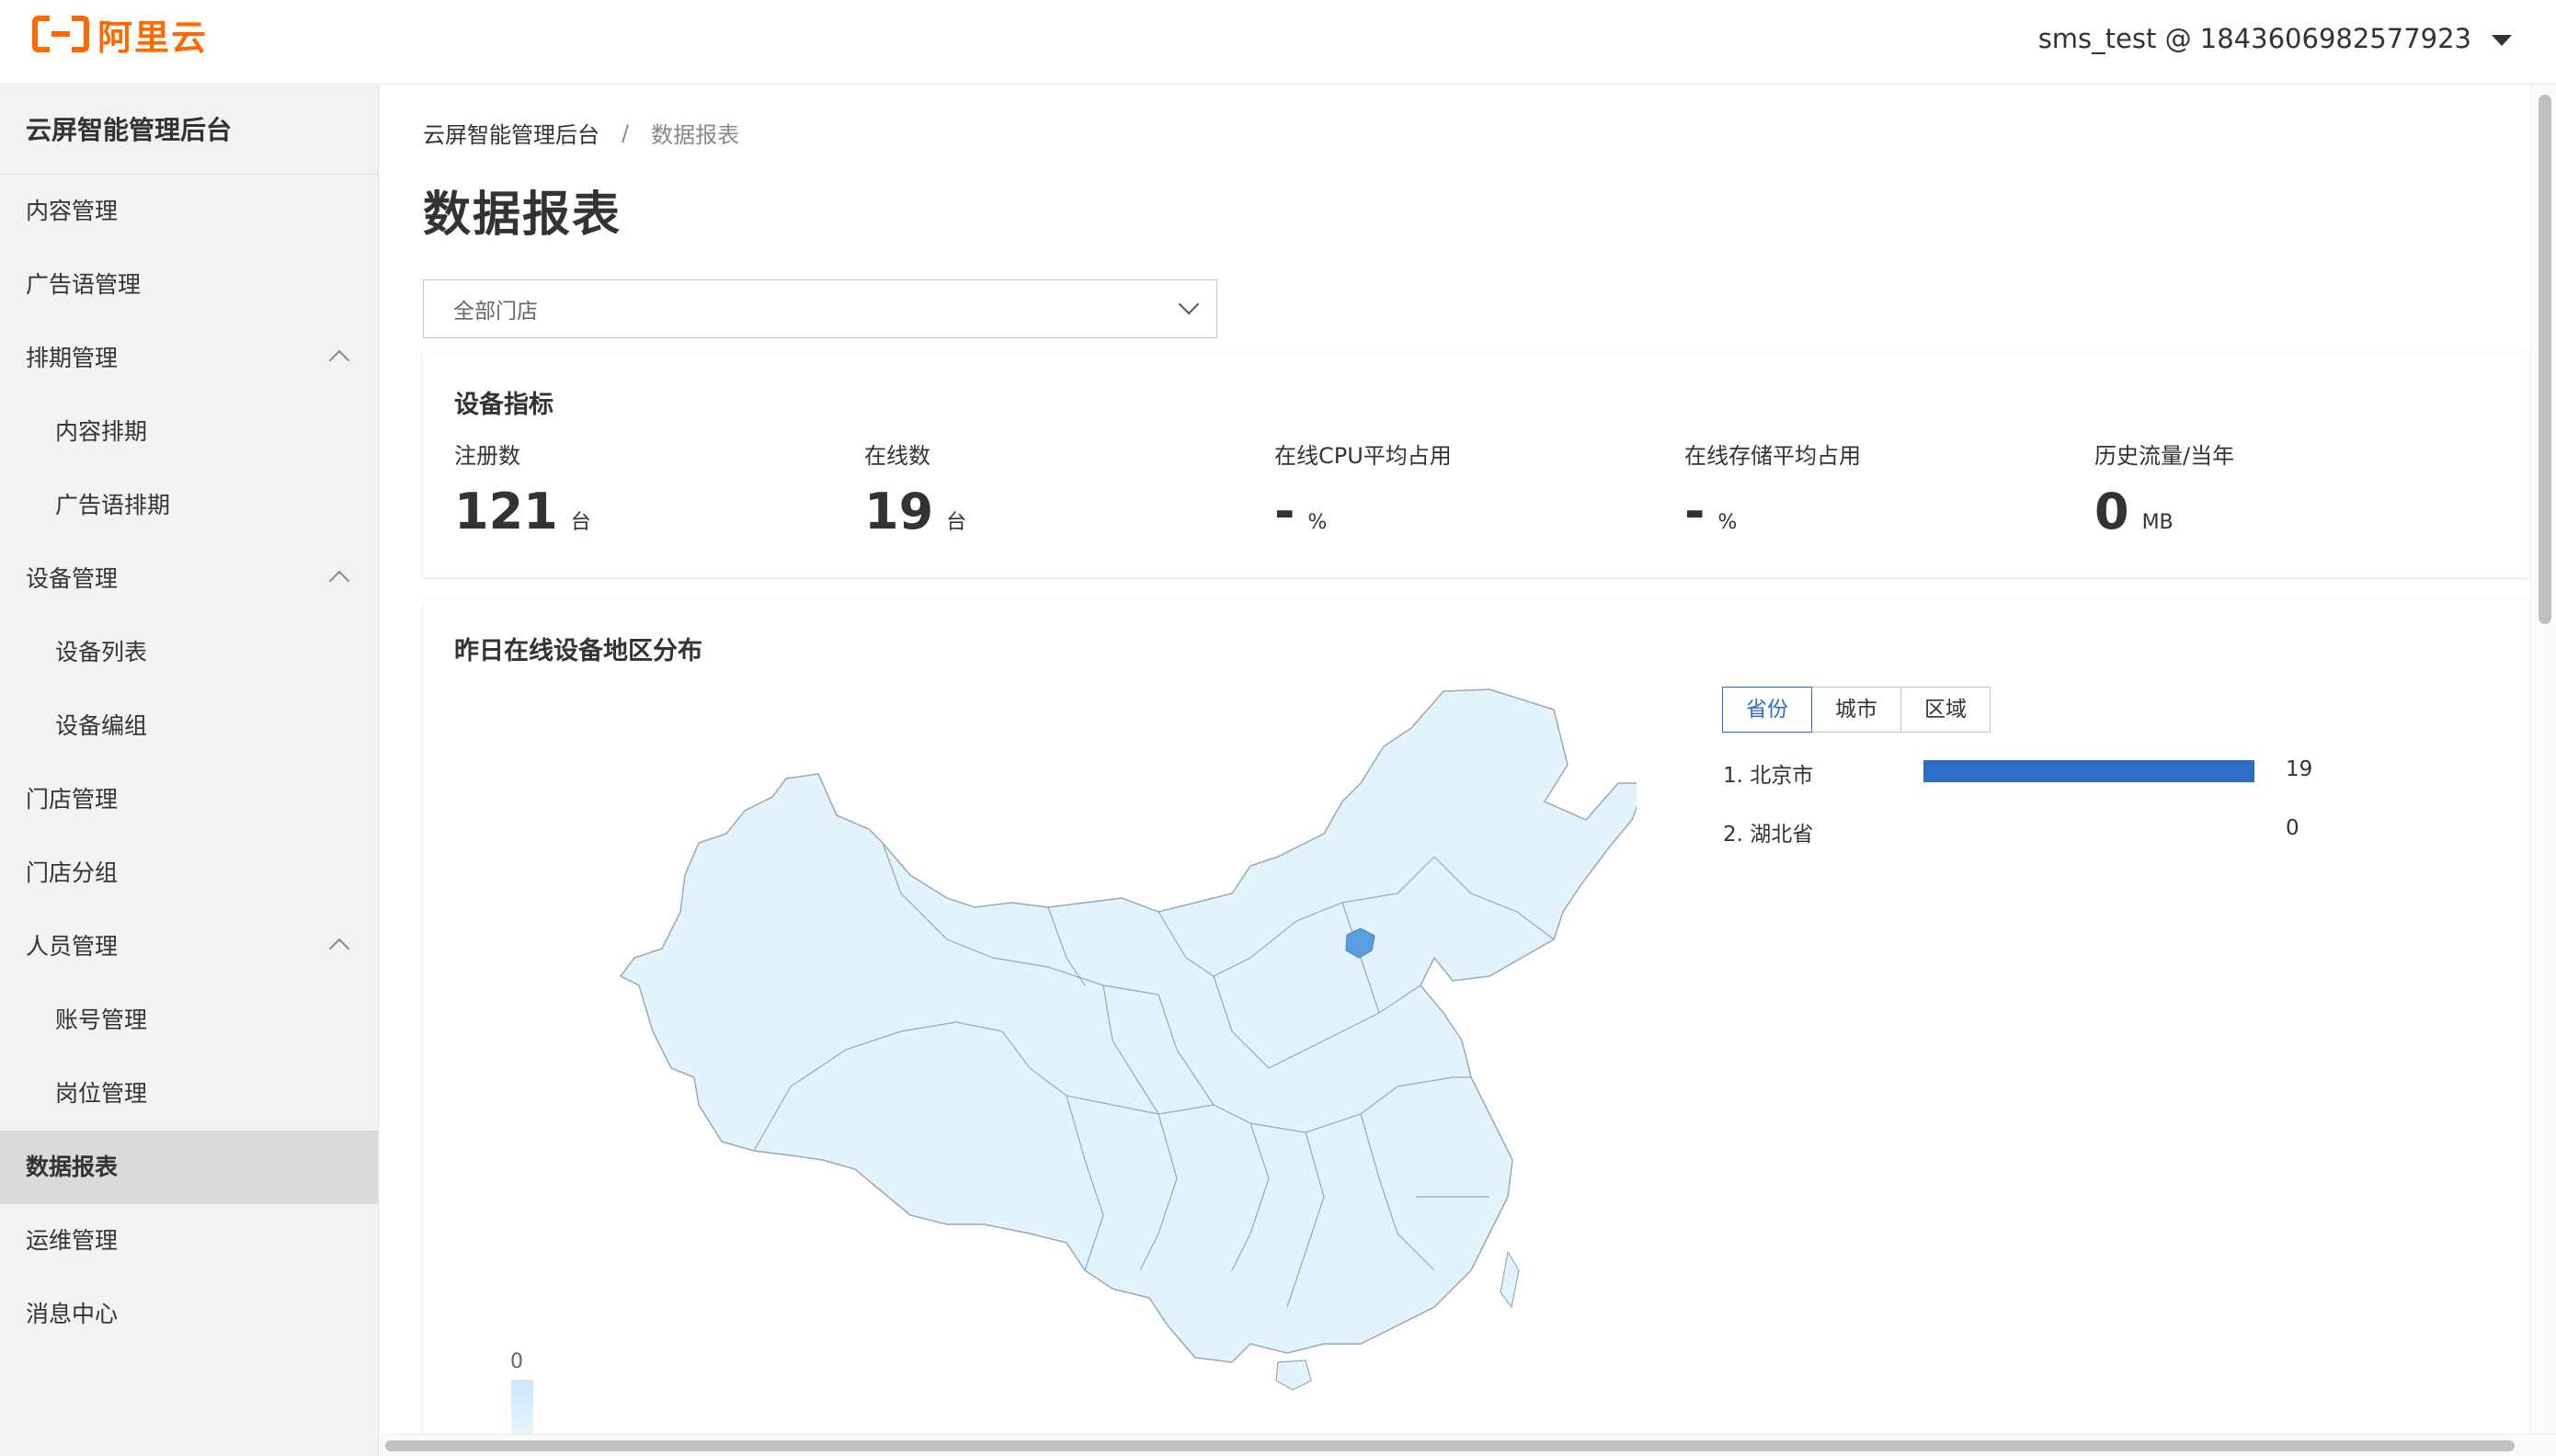  I want to click on metric-label: 历史流量/当年, so click(2164, 456).